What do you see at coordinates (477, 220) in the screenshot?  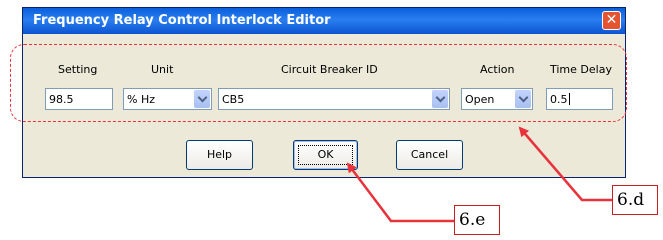 I see `callout-6e: 6.e` at bounding box center [477, 220].